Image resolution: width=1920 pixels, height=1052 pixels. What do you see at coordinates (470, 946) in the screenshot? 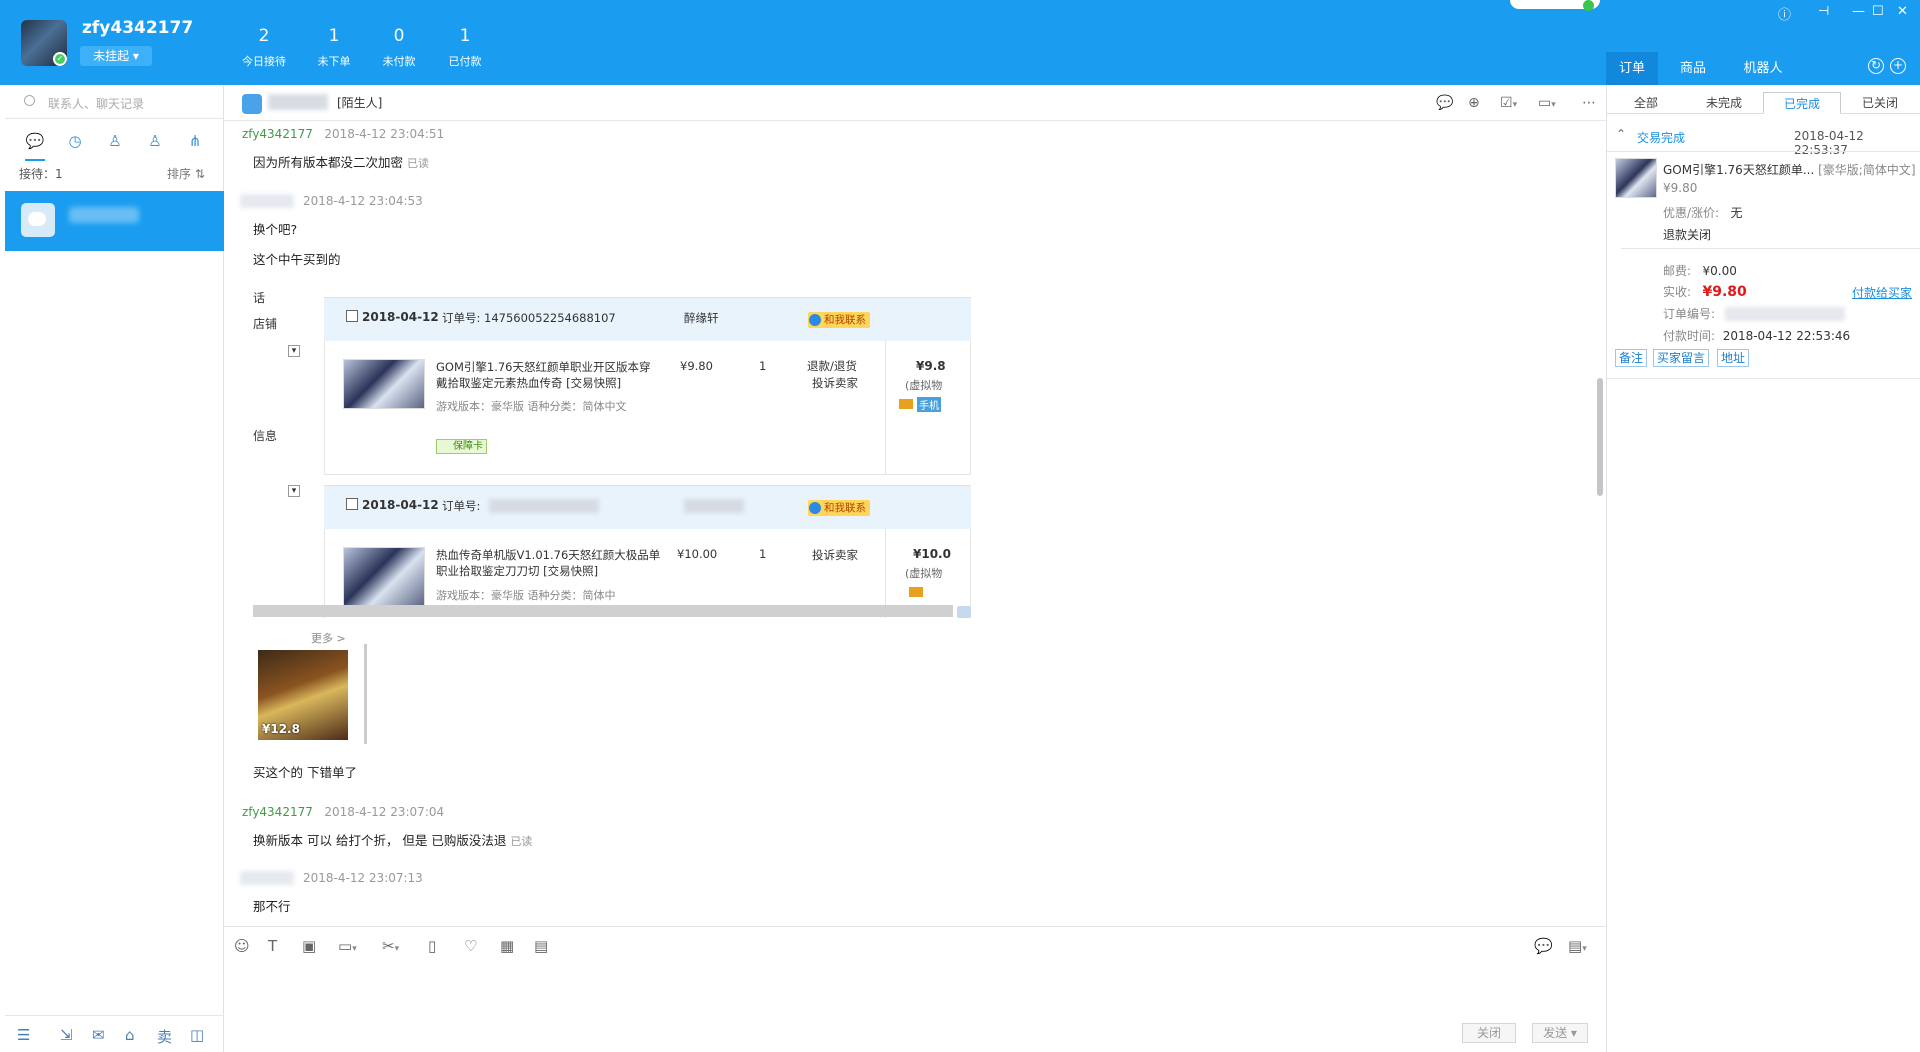
I see `heart-icon: ♡` at bounding box center [470, 946].